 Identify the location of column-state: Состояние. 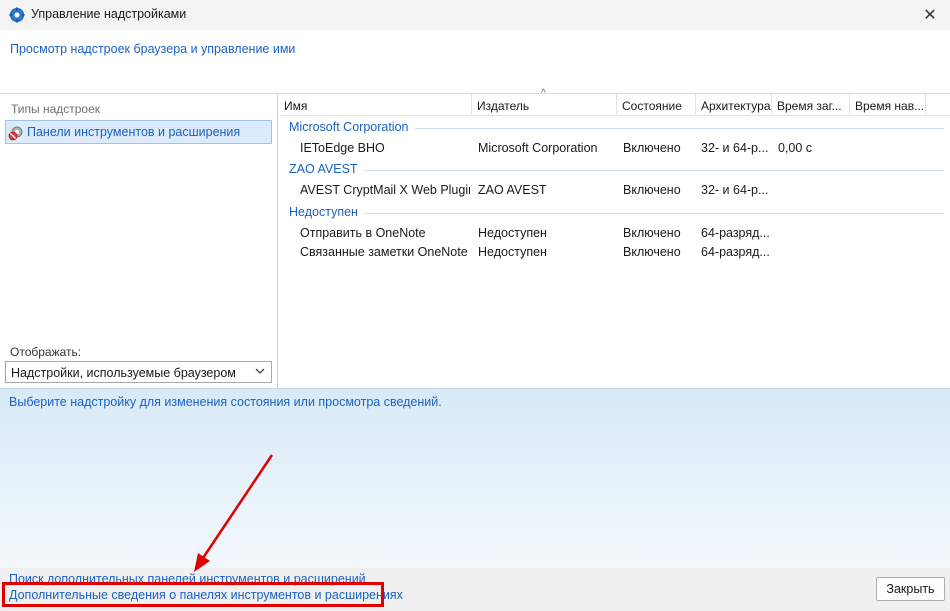
(656, 105).